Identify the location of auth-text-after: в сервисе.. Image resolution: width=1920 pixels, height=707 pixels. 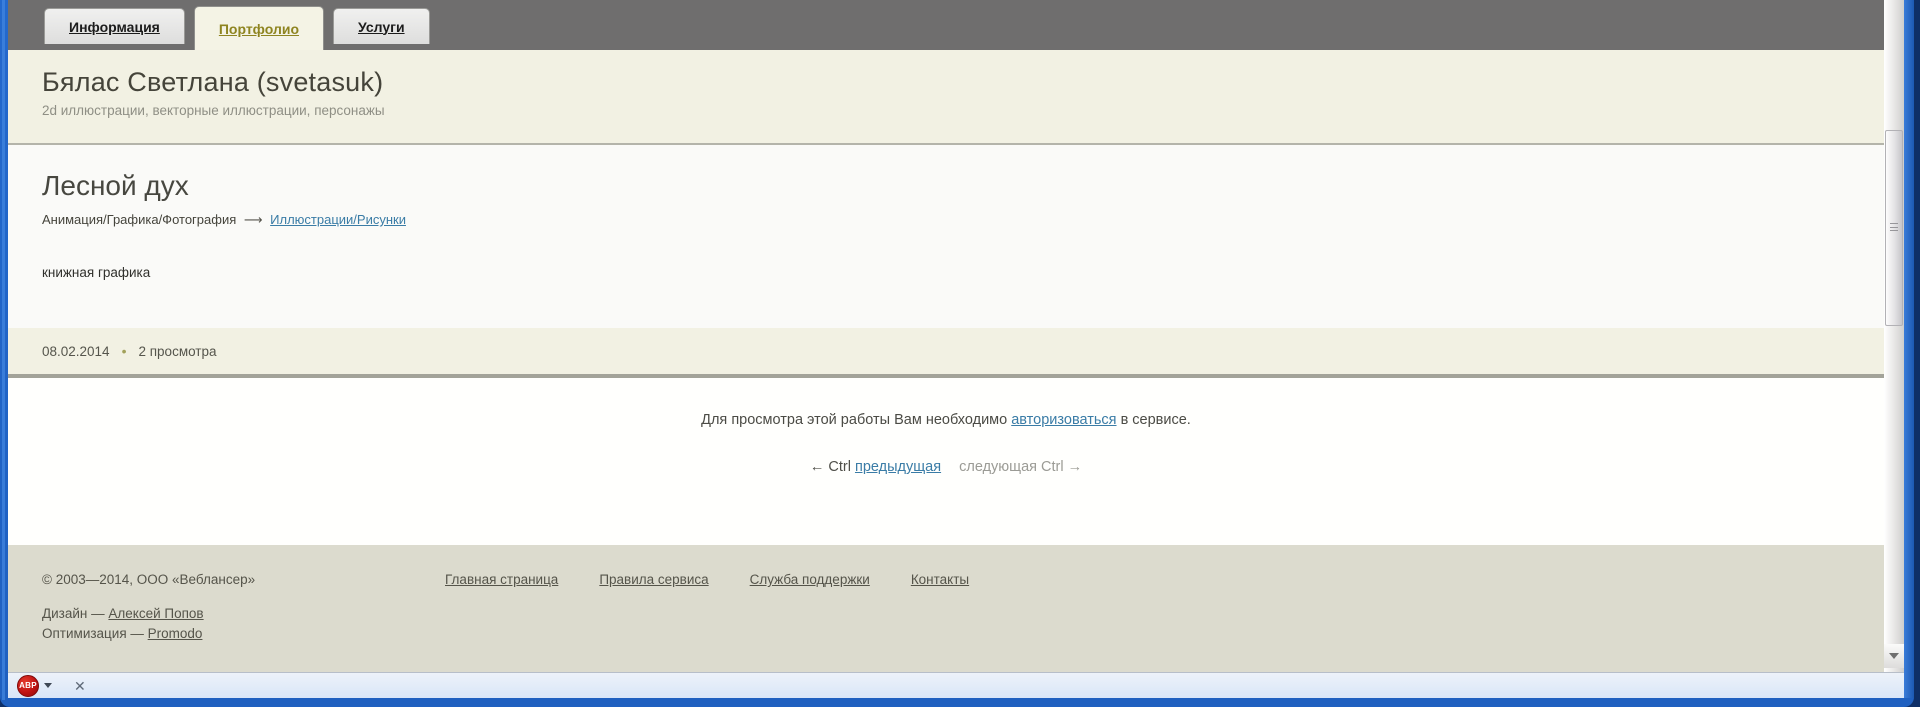
(1155, 420).